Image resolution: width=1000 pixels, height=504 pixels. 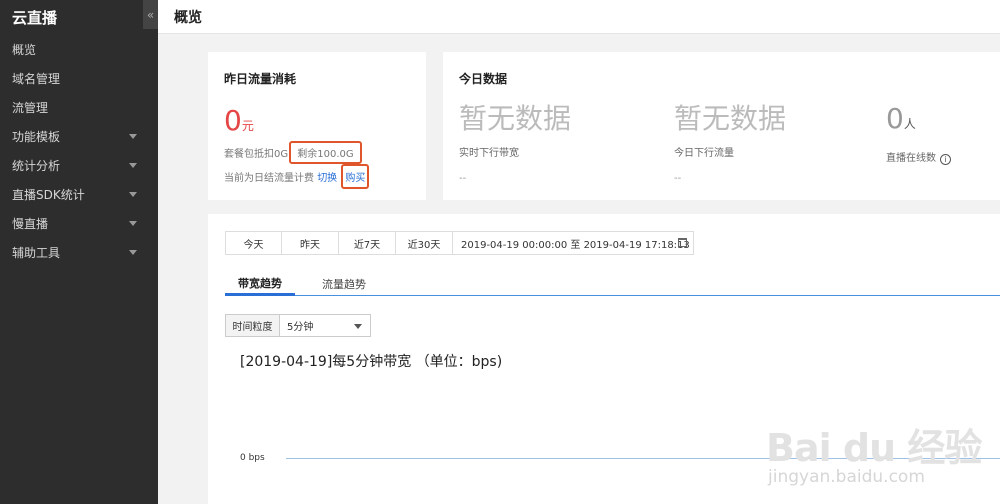 I want to click on package-deduct-text: 套餐包抵扣0G,, so click(x=258, y=154).